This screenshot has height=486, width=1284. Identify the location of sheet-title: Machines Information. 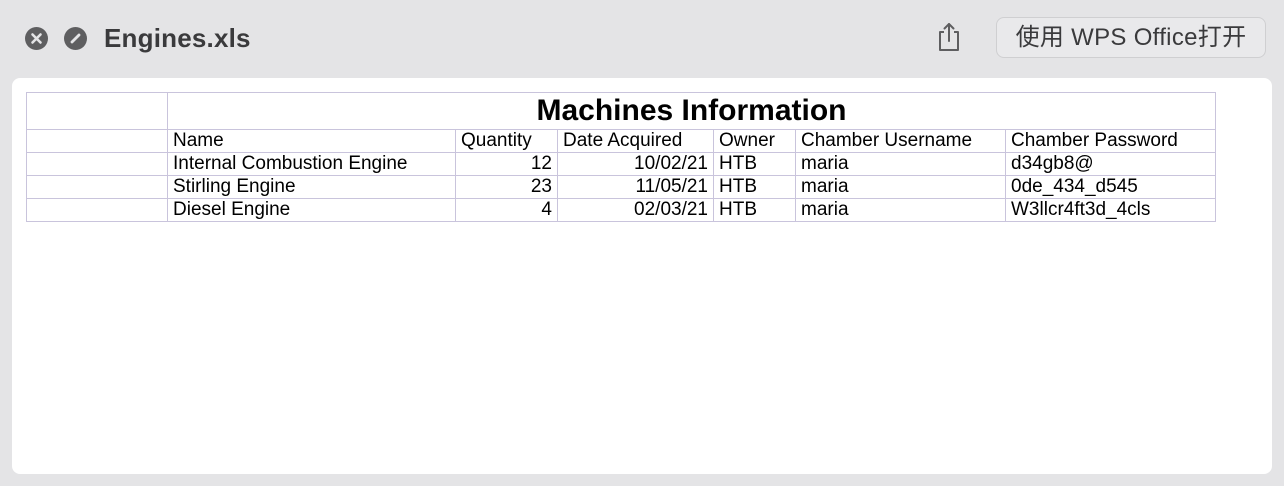
(691, 111).